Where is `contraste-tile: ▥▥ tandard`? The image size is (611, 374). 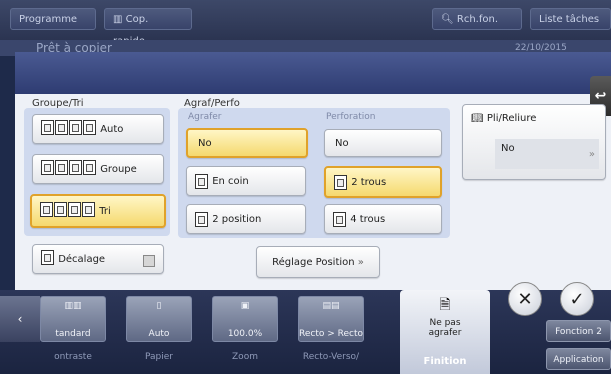
contraste-tile: ▥▥ tandard is located at coordinates (73, 319).